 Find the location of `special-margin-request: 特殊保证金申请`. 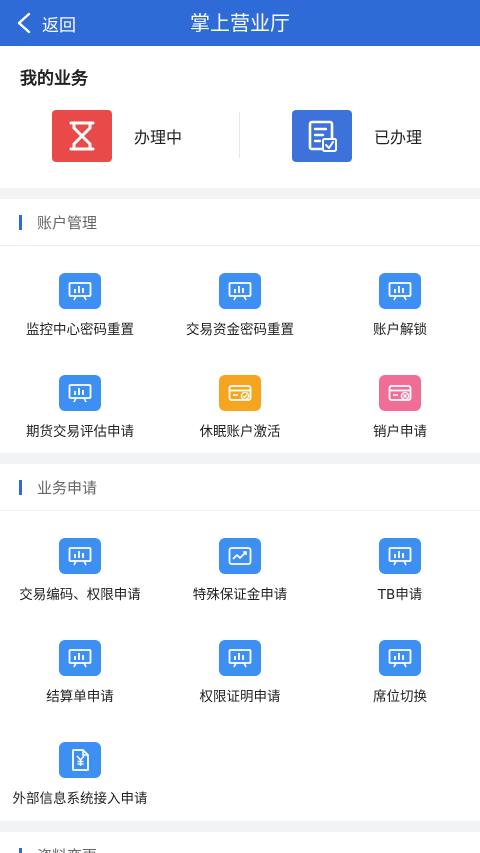

special-margin-request: 特殊保证金申请 is located at coordinates (240, 575).